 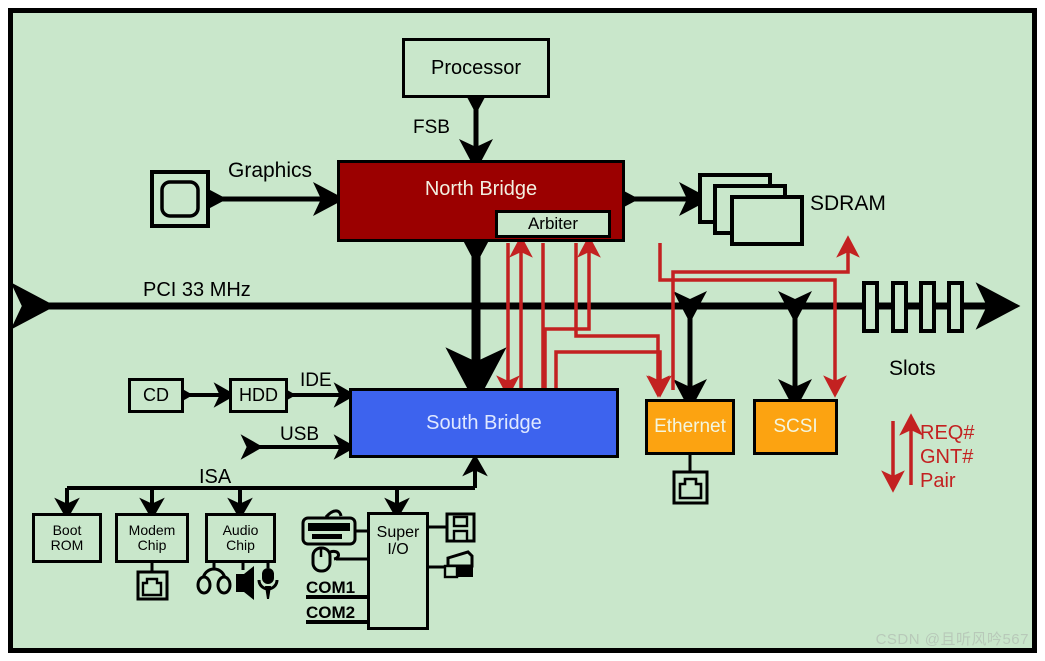 What do you see at coordinates (67, 530) in the screenshot?
I see `boot-rom-label-line1: Boot` at bounding box center [67, 530].